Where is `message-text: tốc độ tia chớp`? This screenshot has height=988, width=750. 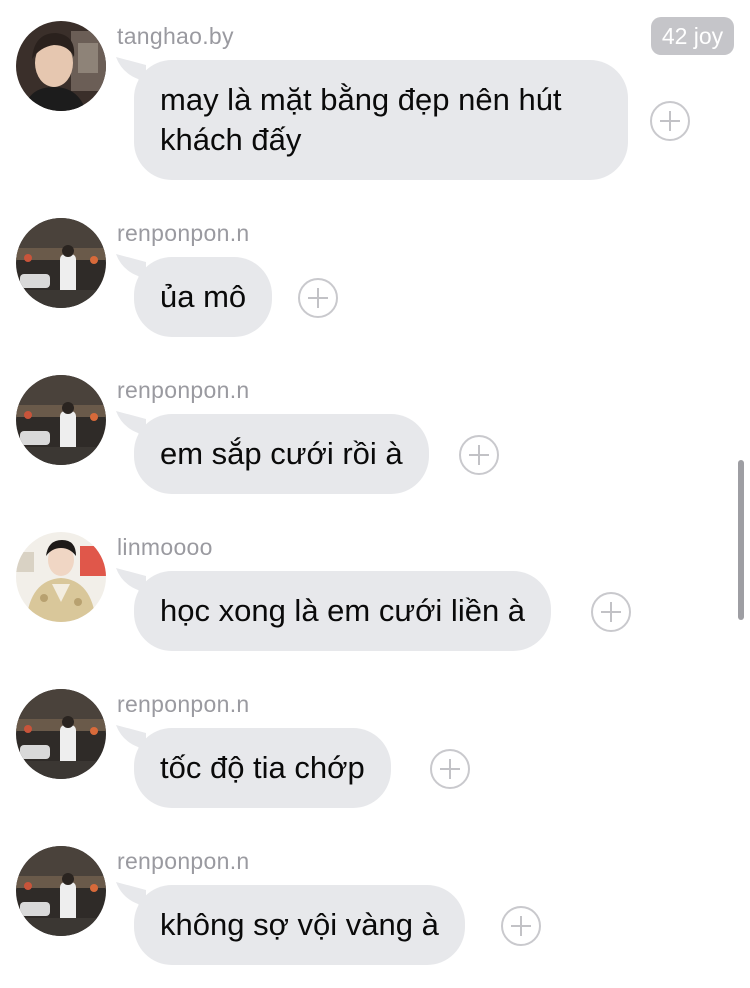 message-text: tốc độ tia chớp is located at coordinates (262, 767).